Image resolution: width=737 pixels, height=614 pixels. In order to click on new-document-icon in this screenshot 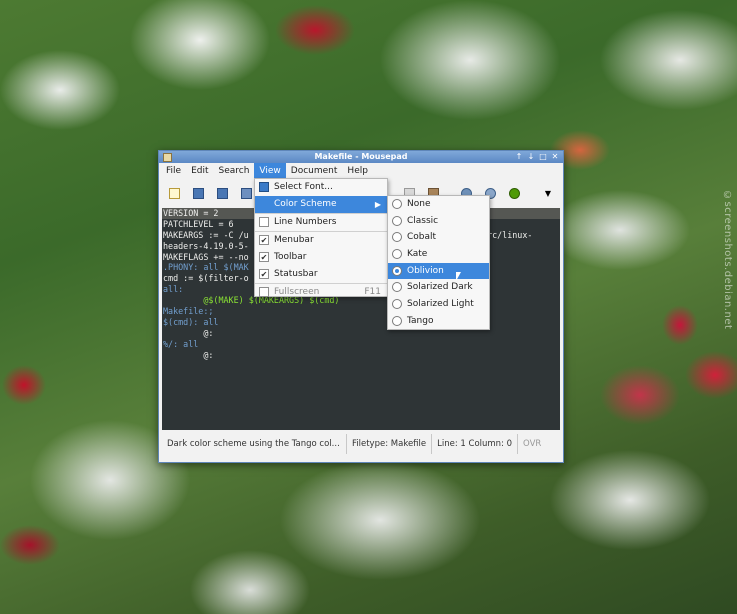, I will do `click(174, 193)`.